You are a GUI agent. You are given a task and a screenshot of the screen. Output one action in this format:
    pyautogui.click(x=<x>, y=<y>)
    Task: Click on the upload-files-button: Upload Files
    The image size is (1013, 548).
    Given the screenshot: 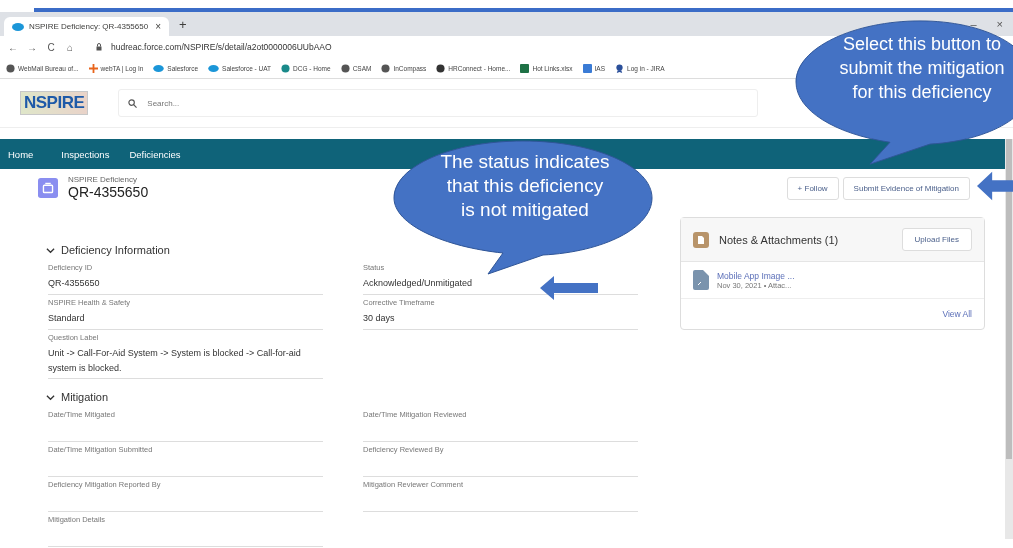 What is the action you would take?
    pyautogui.click(x=936, y=239)
    